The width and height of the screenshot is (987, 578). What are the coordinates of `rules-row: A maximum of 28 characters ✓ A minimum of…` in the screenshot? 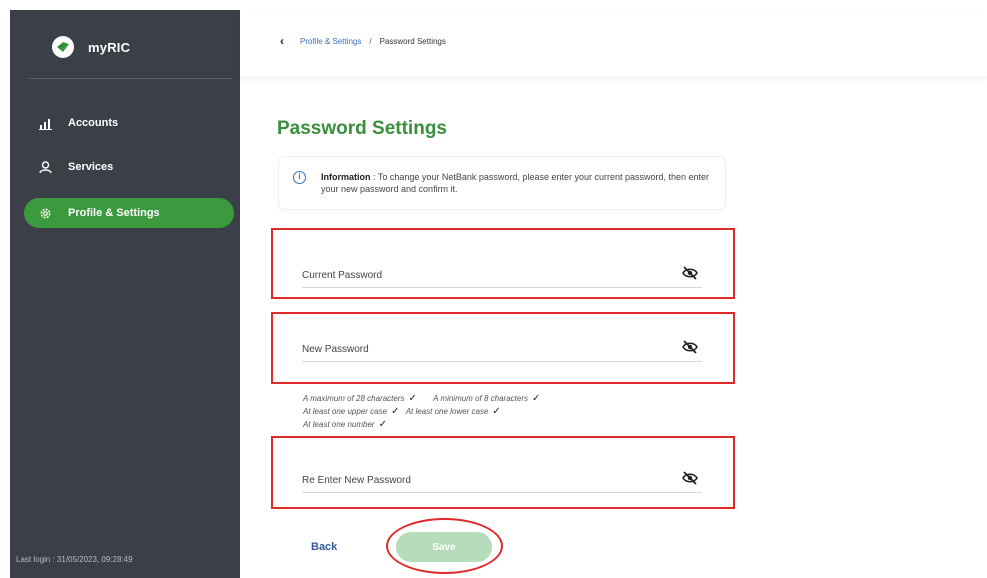 It's located at (428, 398).